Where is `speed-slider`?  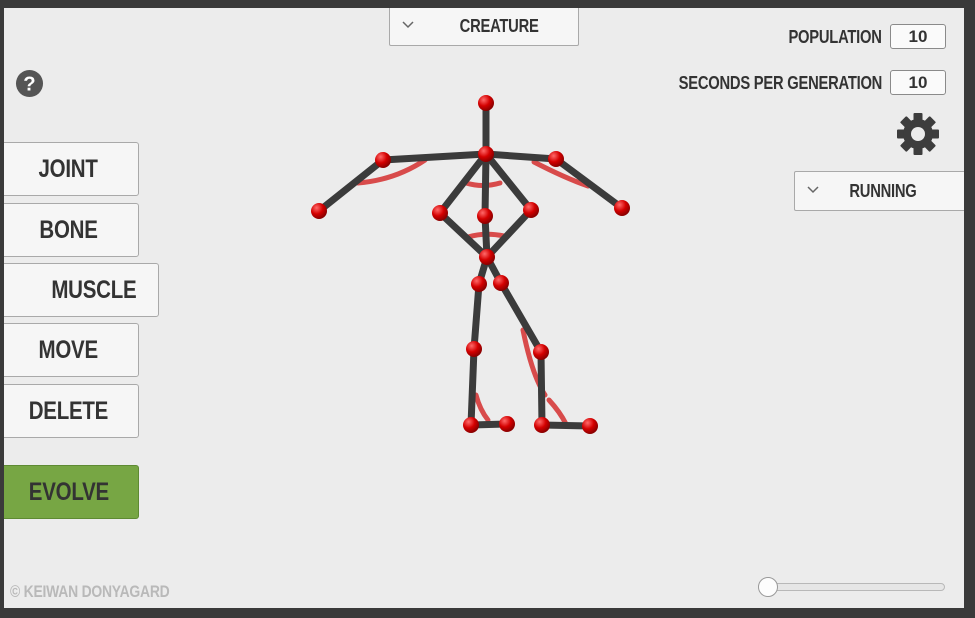 speed-slider is located at coordinates (851, 587).